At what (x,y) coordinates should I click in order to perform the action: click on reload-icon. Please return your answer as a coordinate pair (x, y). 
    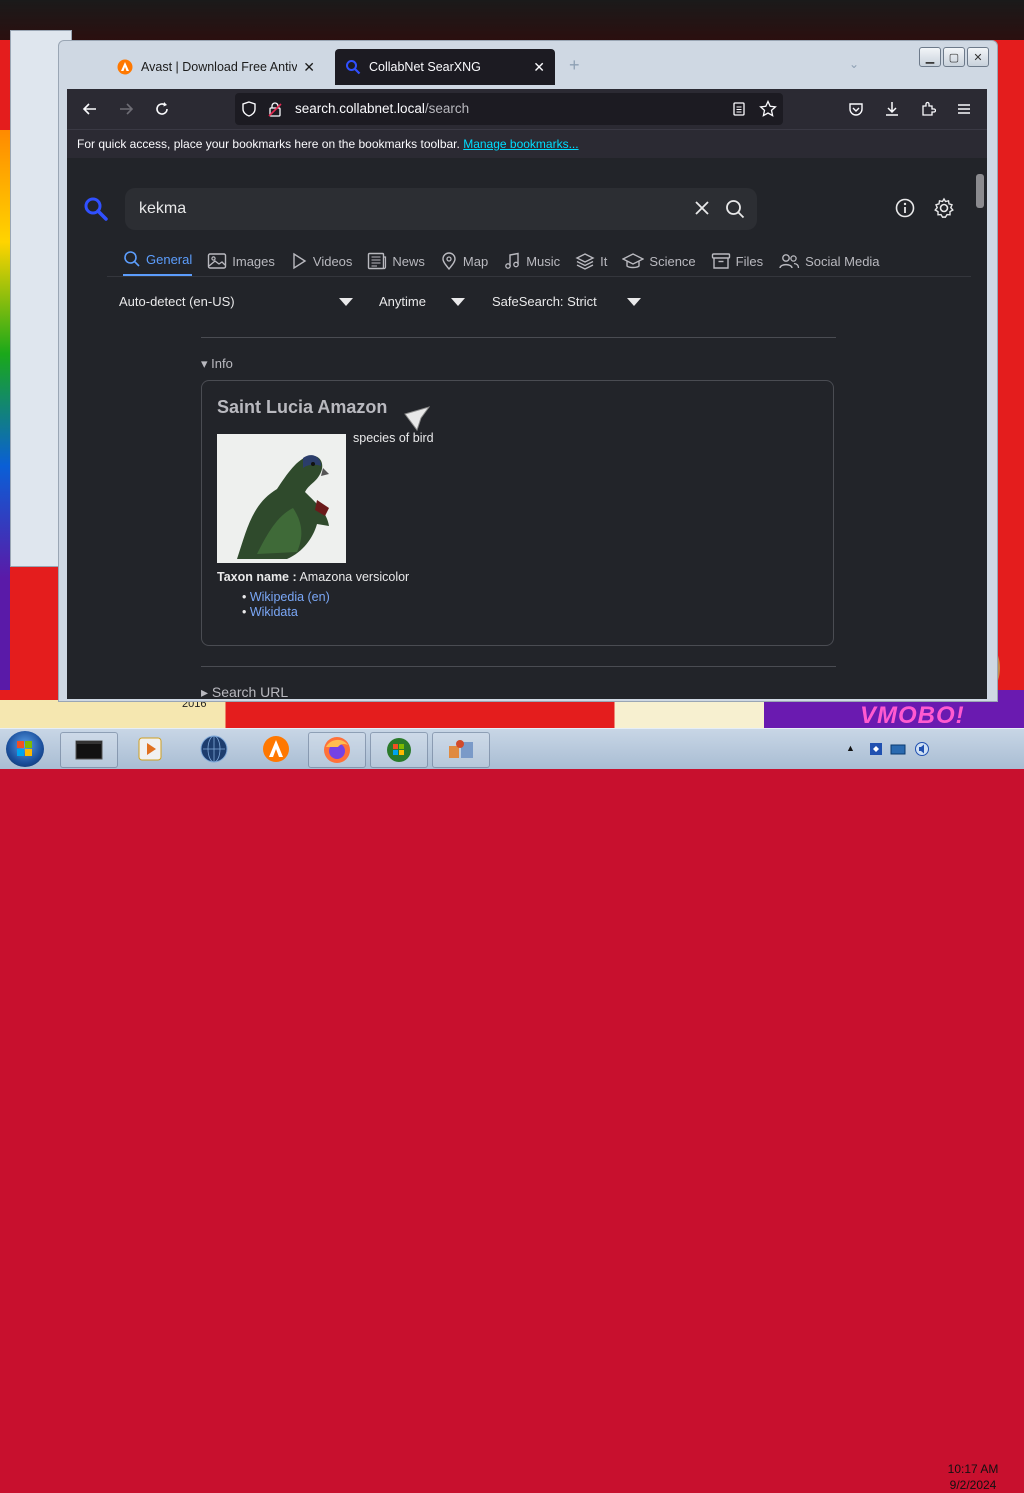
    Looking at the image, I should click on (162, 109).